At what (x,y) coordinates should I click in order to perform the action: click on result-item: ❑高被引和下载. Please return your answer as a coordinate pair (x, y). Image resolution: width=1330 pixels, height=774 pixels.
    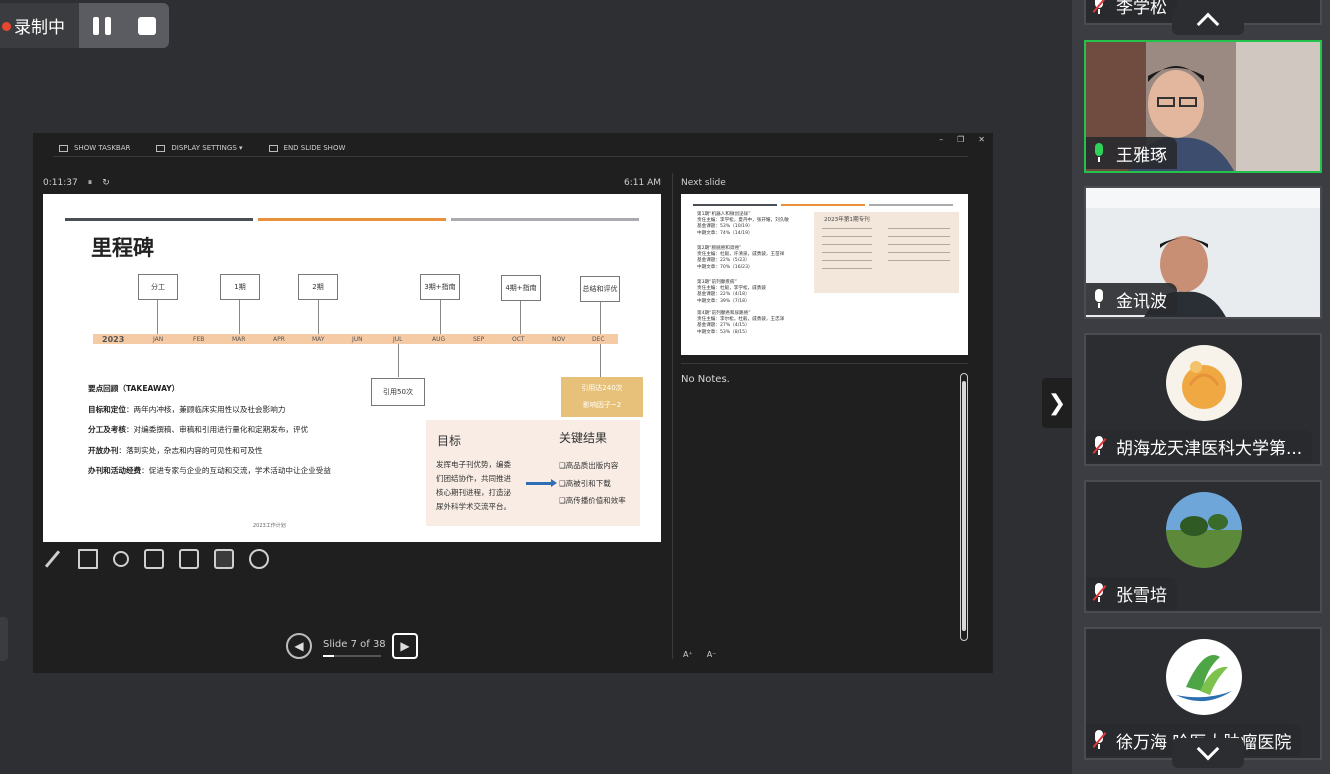
    Looking at the image, I should click on (585, 483).